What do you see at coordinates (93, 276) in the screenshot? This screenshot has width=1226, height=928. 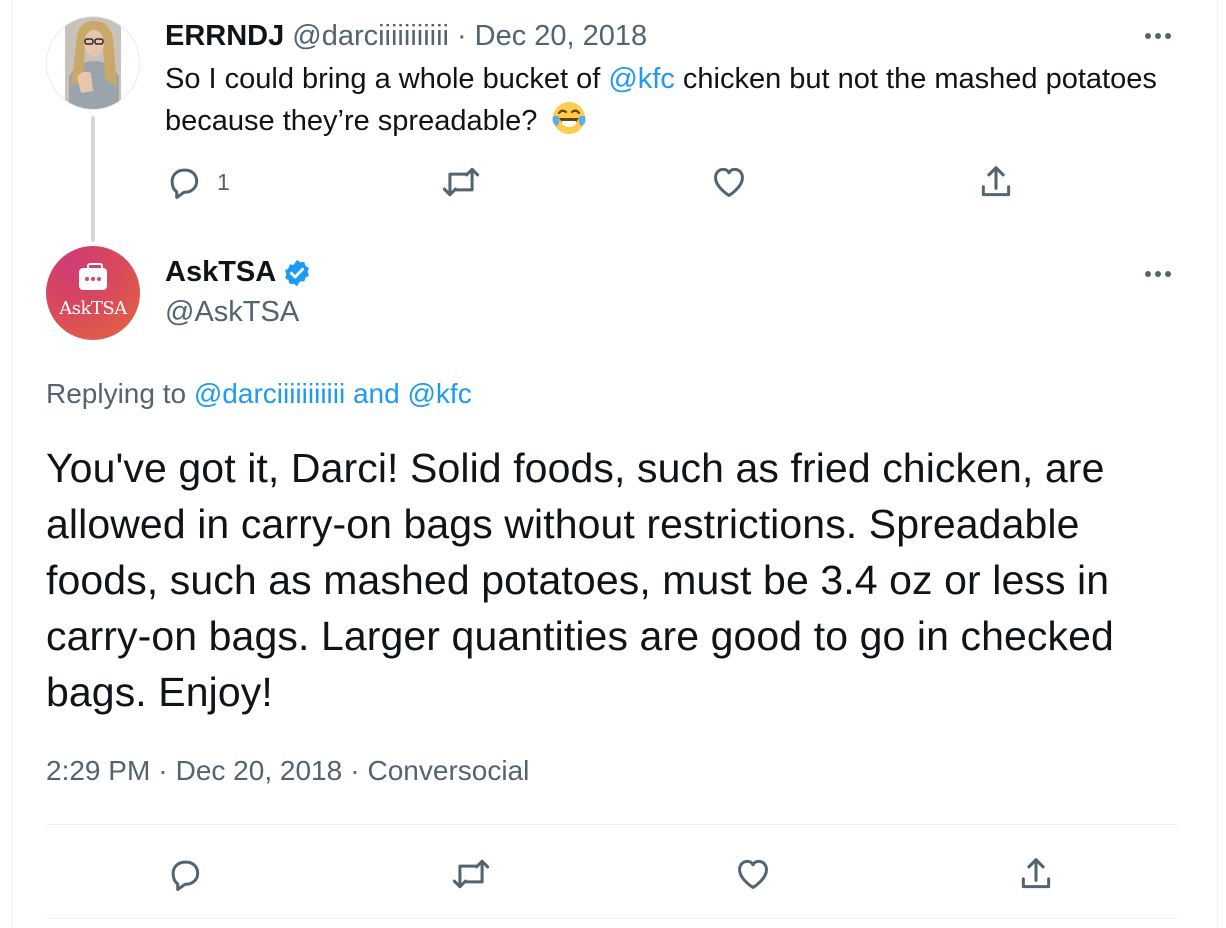 I see `briefcase-chat-icon` at bounding box center [93, 276].